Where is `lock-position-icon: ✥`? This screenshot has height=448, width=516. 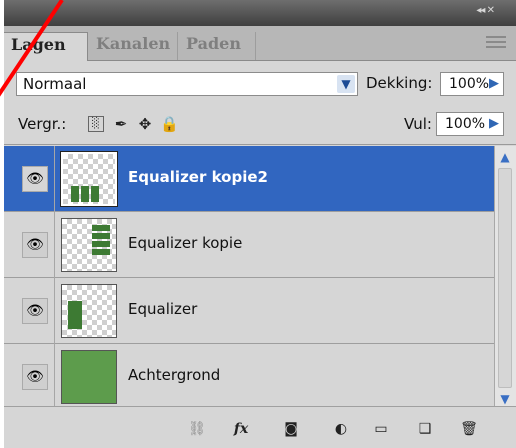
lock-position-icon: ✥ is located at coordinates (145, 124).